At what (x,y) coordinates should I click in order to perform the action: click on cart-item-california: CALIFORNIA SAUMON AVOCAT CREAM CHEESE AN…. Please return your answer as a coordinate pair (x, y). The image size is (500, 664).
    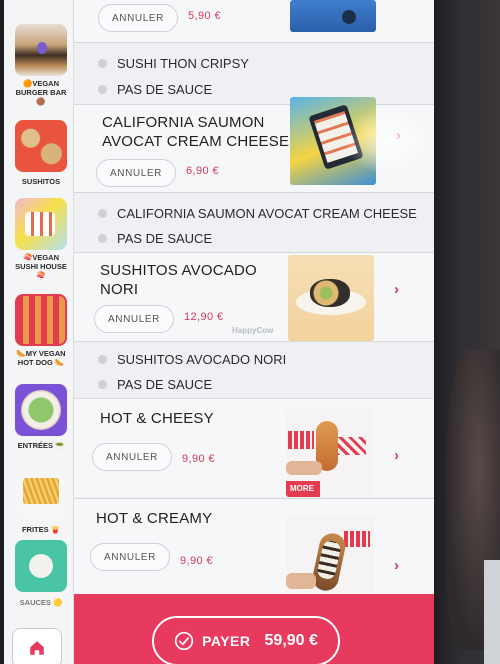
    Looking at the image, I should click on (254, 145).